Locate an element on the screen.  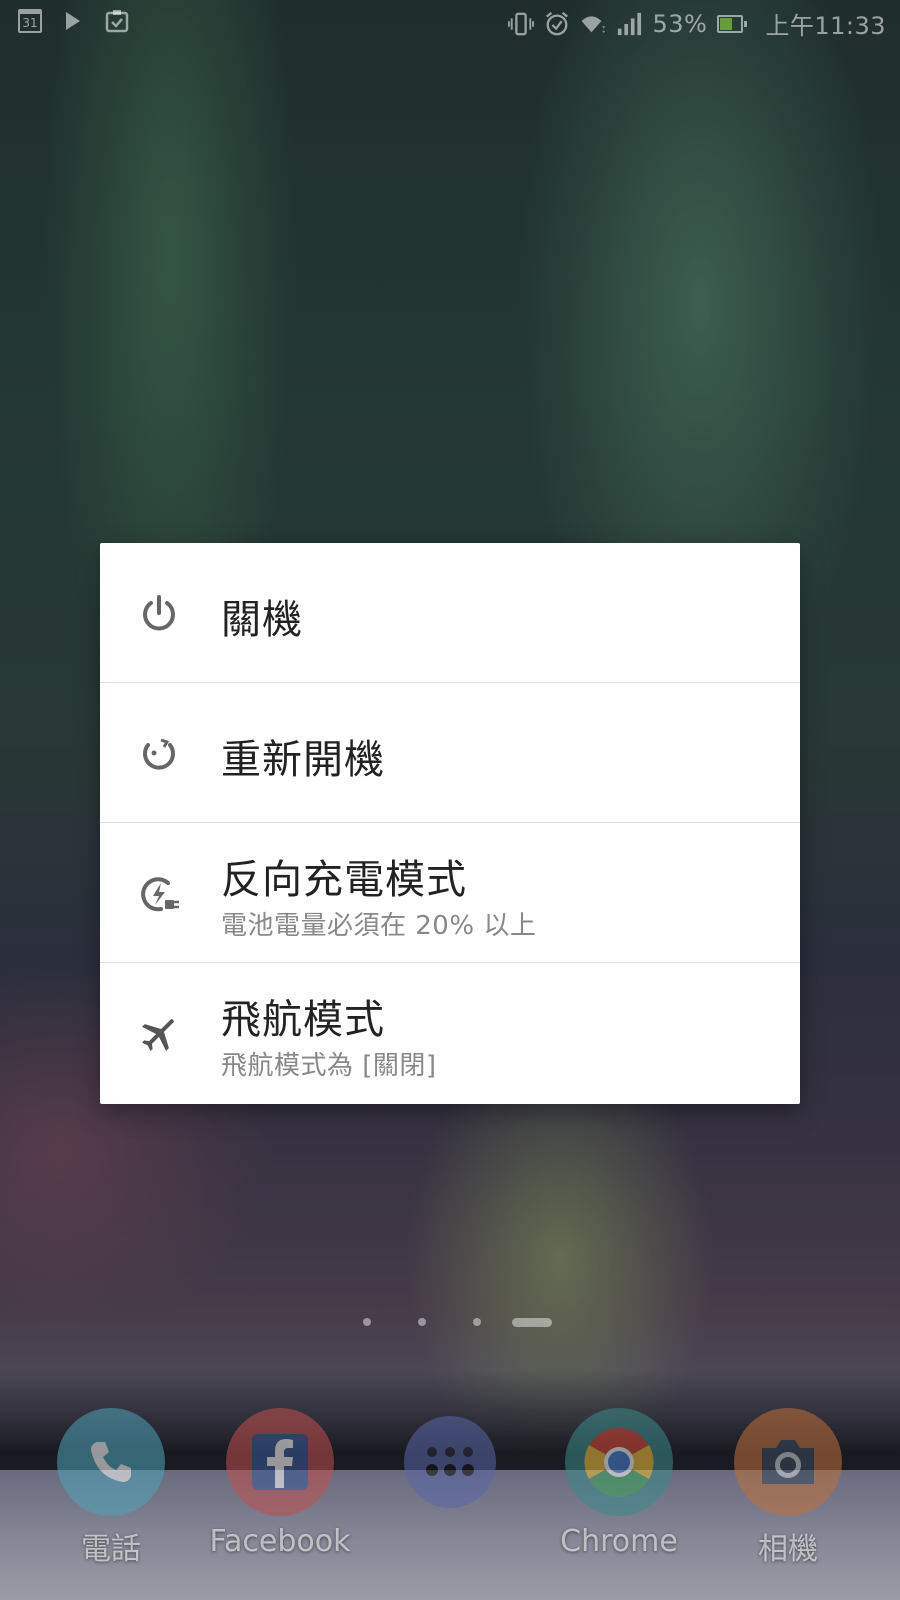
camera-icon is located at coordinates (788, 1462).